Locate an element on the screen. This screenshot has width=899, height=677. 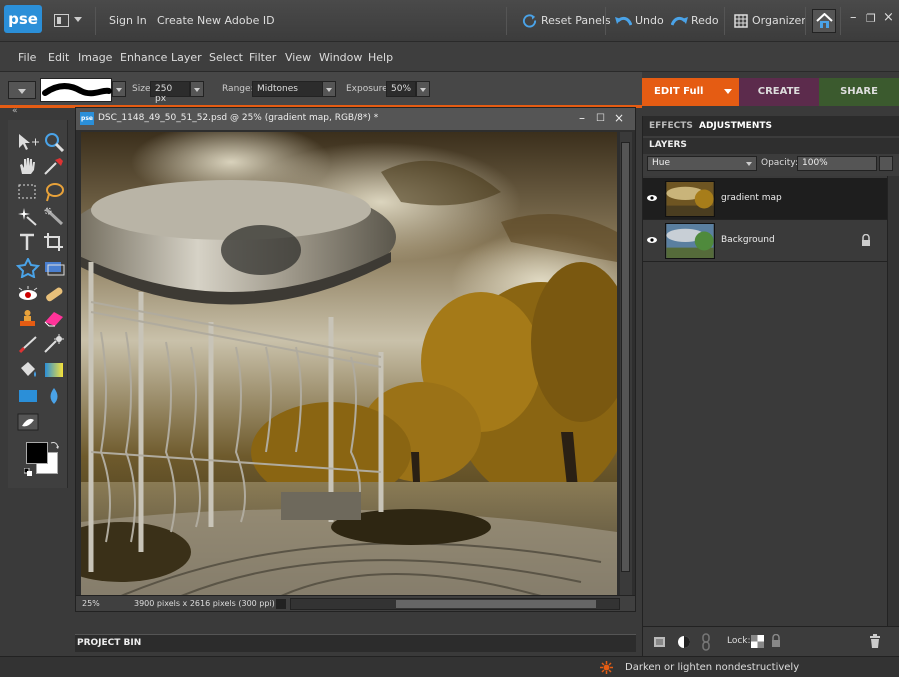
redo-button: Redo is located at coordinates (696, 21).